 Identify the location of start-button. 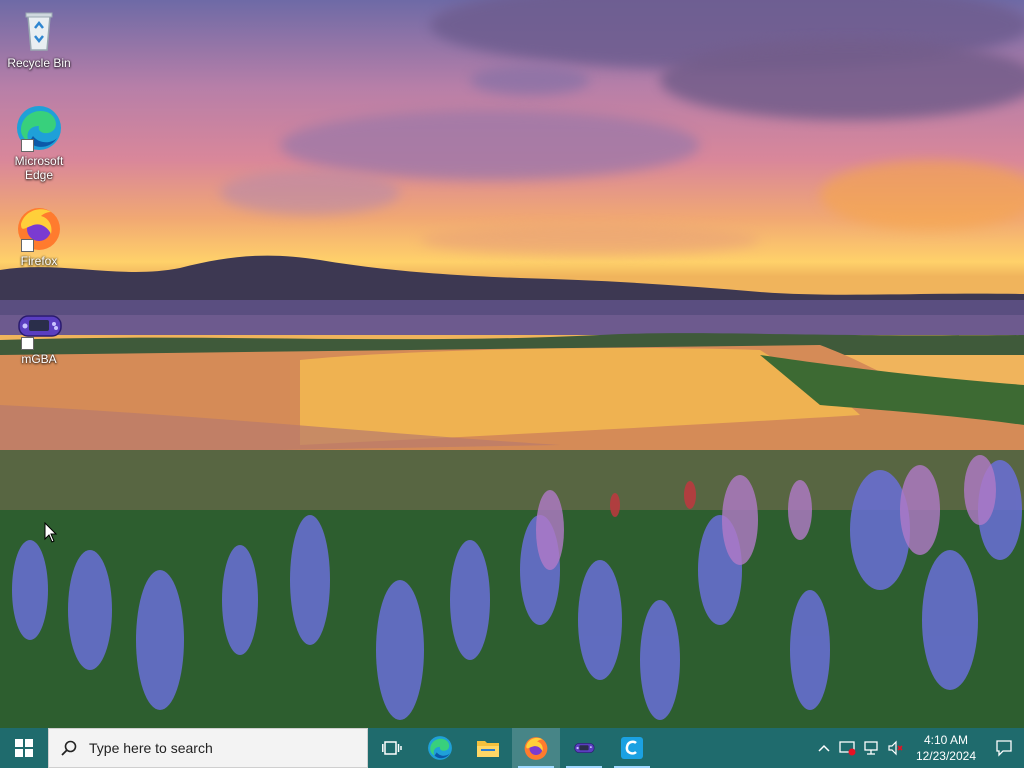
(24, 748).